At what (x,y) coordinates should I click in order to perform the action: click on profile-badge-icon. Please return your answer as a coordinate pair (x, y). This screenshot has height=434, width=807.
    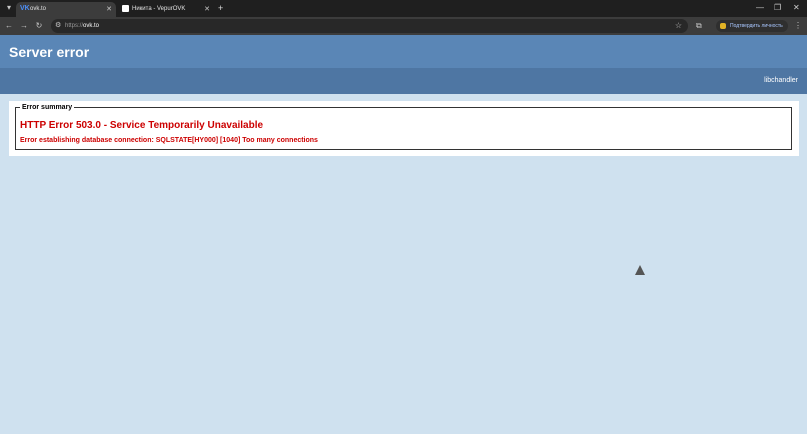
    Looking at the image, I should click on (723, 26).